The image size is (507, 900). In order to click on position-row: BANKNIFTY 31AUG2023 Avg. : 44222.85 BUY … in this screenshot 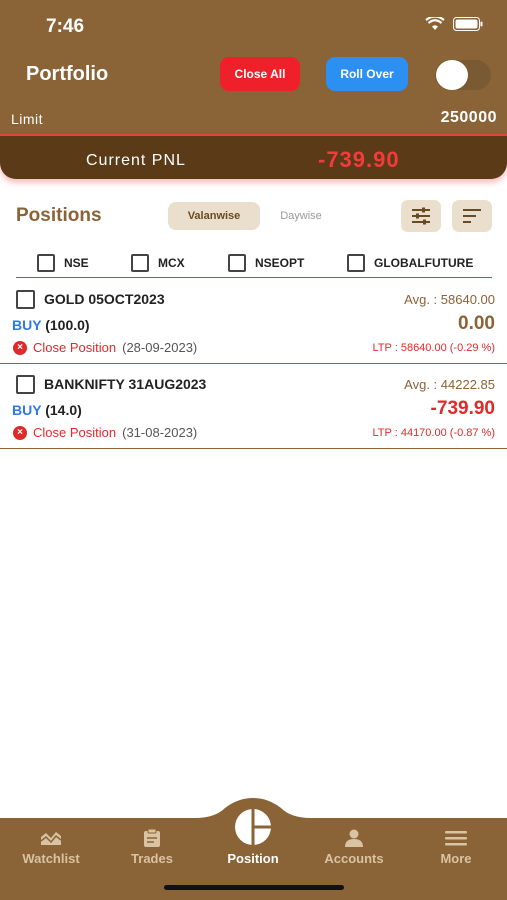, I will do `click(253, 406)`.